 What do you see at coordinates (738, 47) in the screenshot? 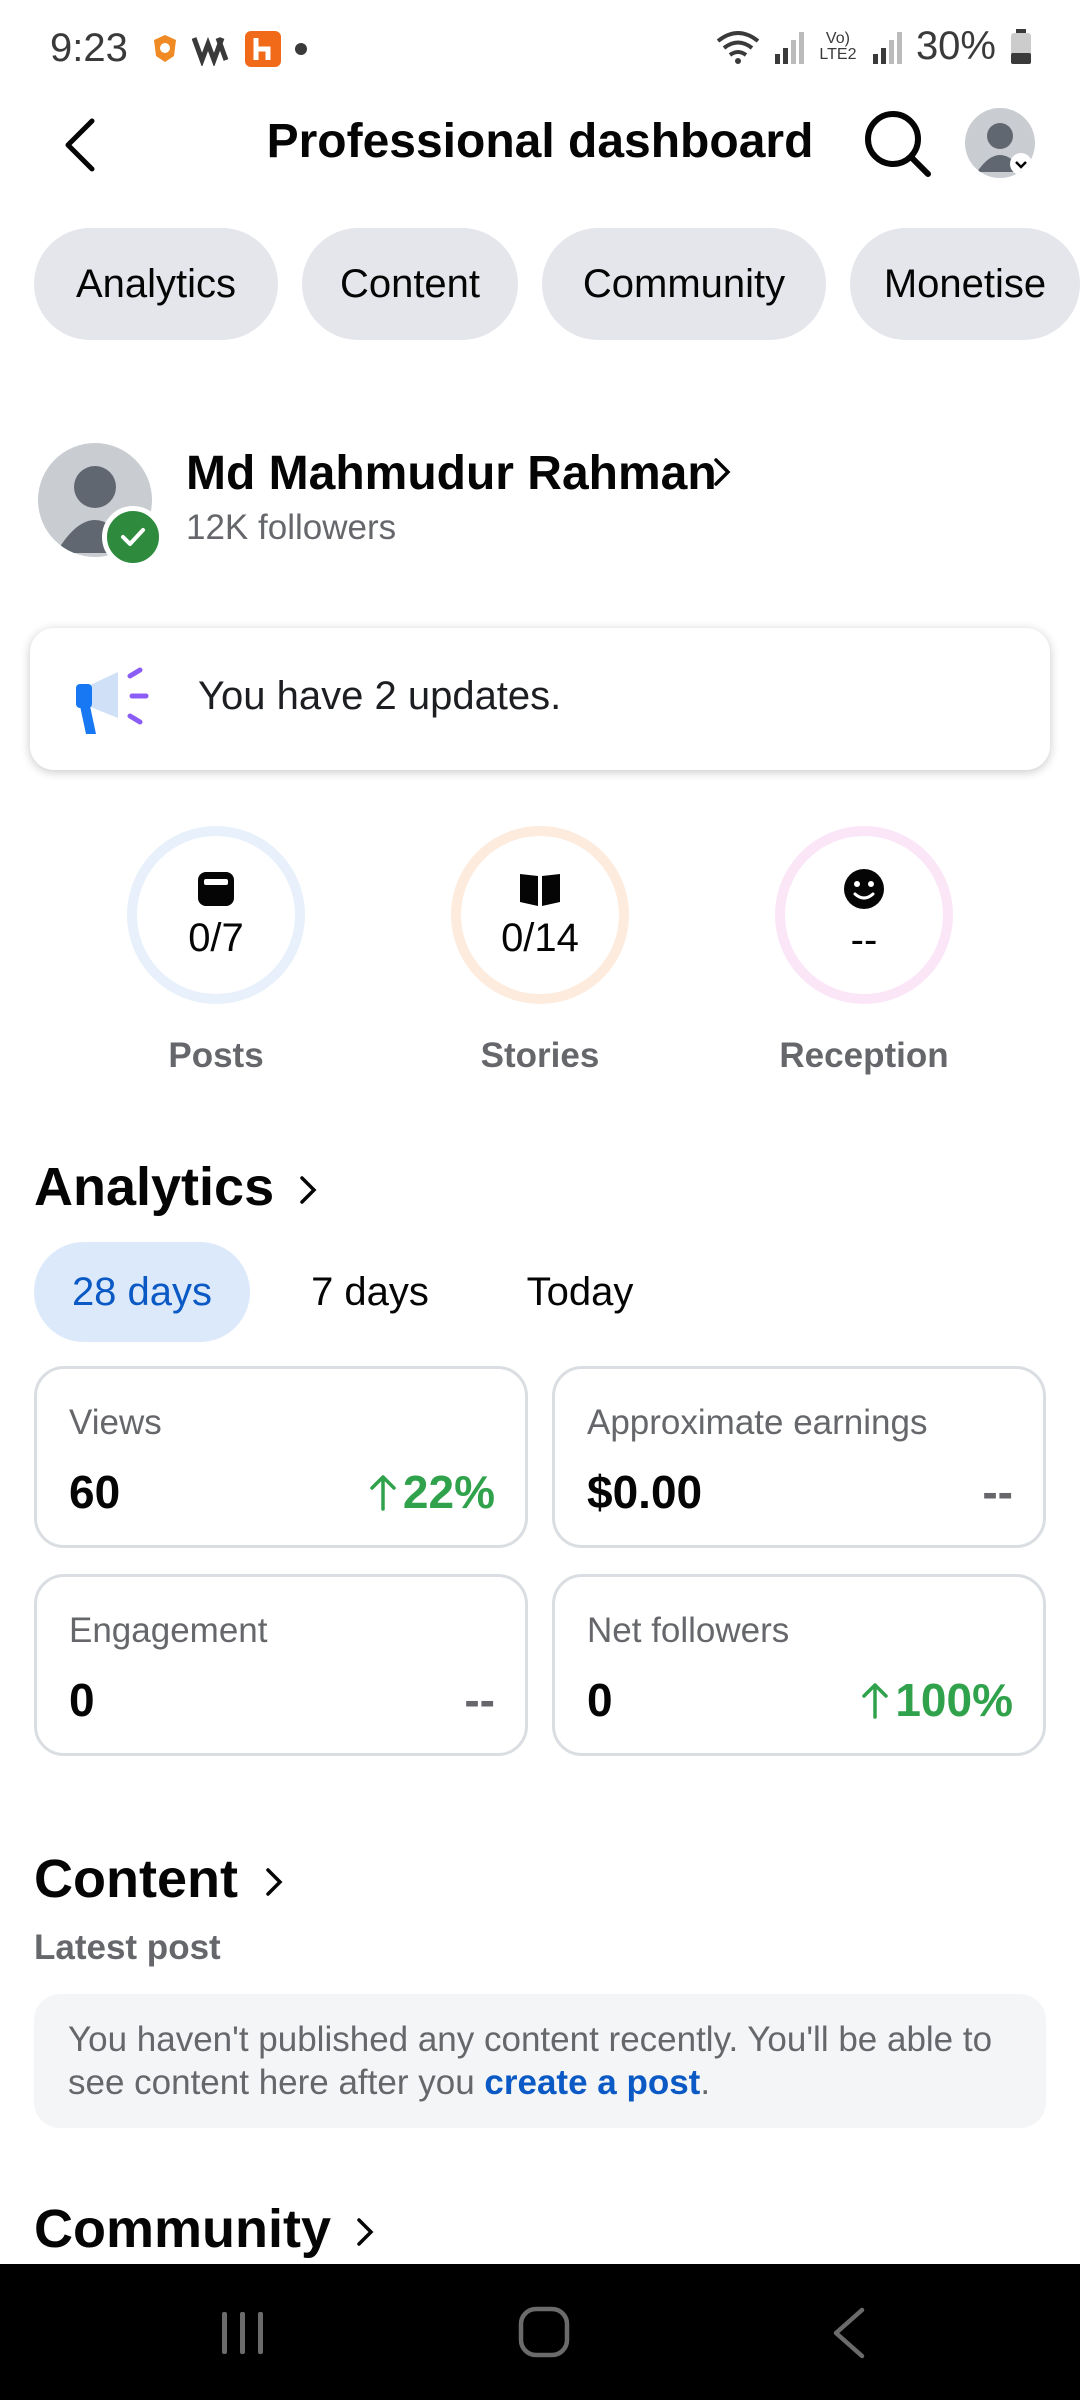
I see `wifi-icon` at bounding box center [738, 47].